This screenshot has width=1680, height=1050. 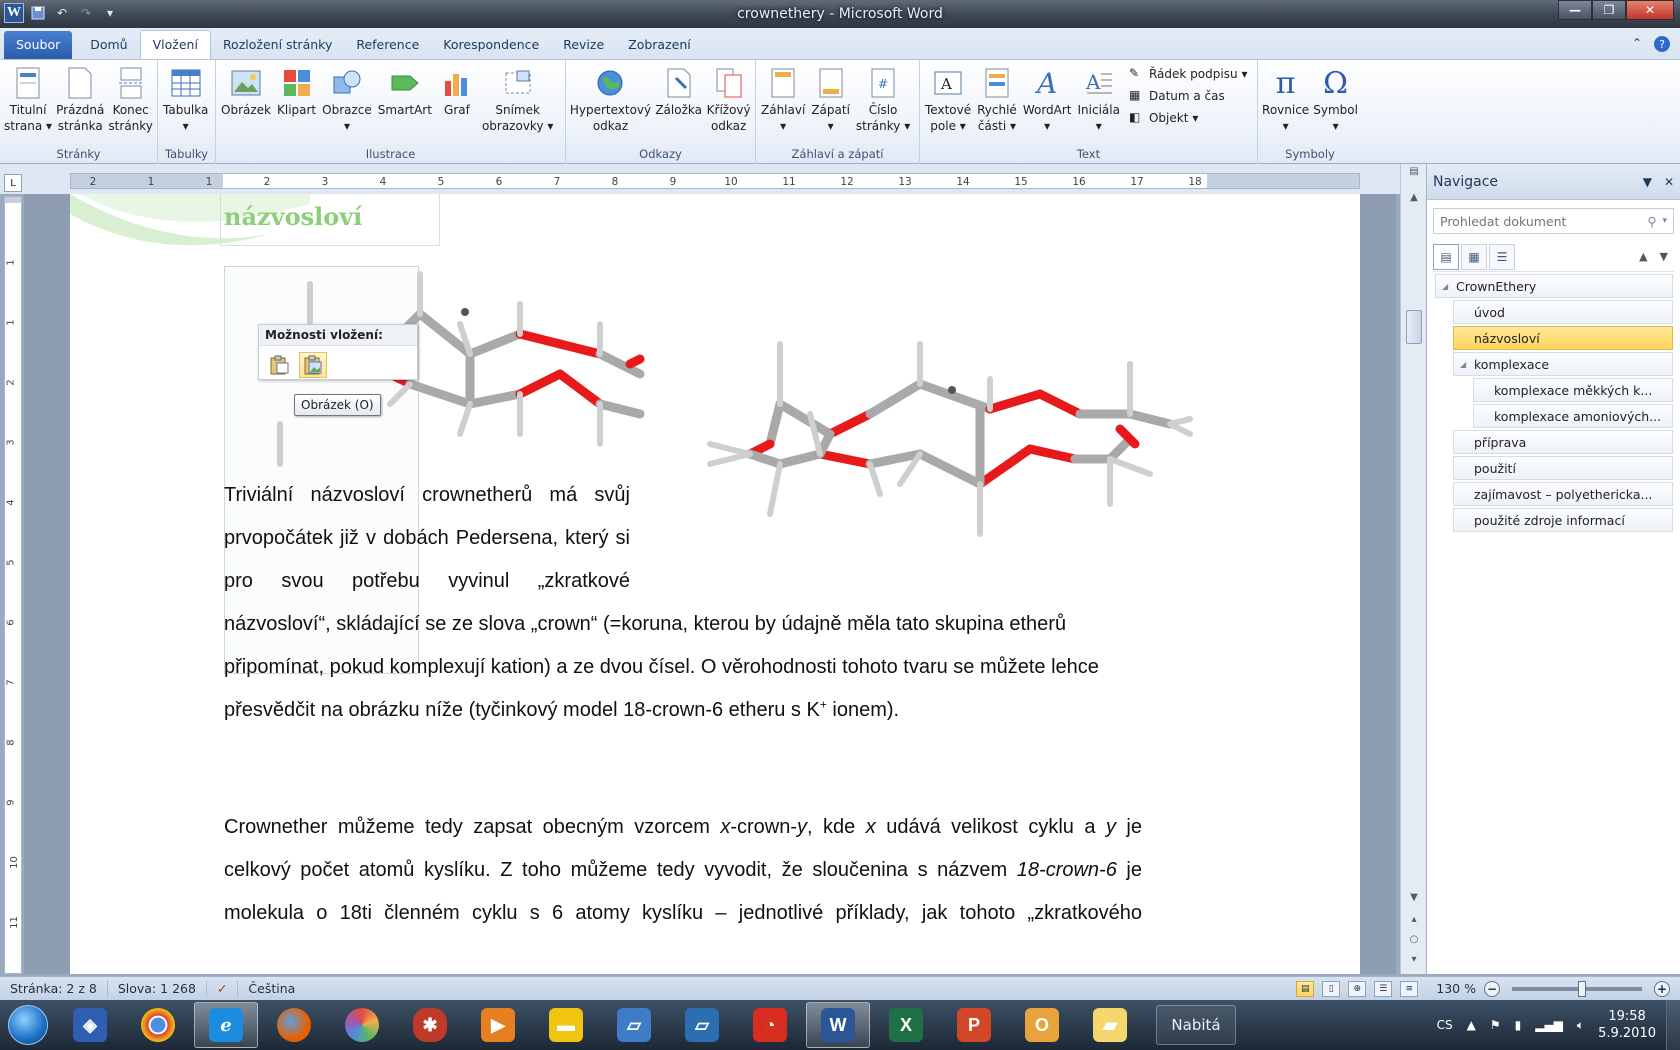 I want to click on nav-heading-label: použité zdroje informací, so click(x=1549, y=520).